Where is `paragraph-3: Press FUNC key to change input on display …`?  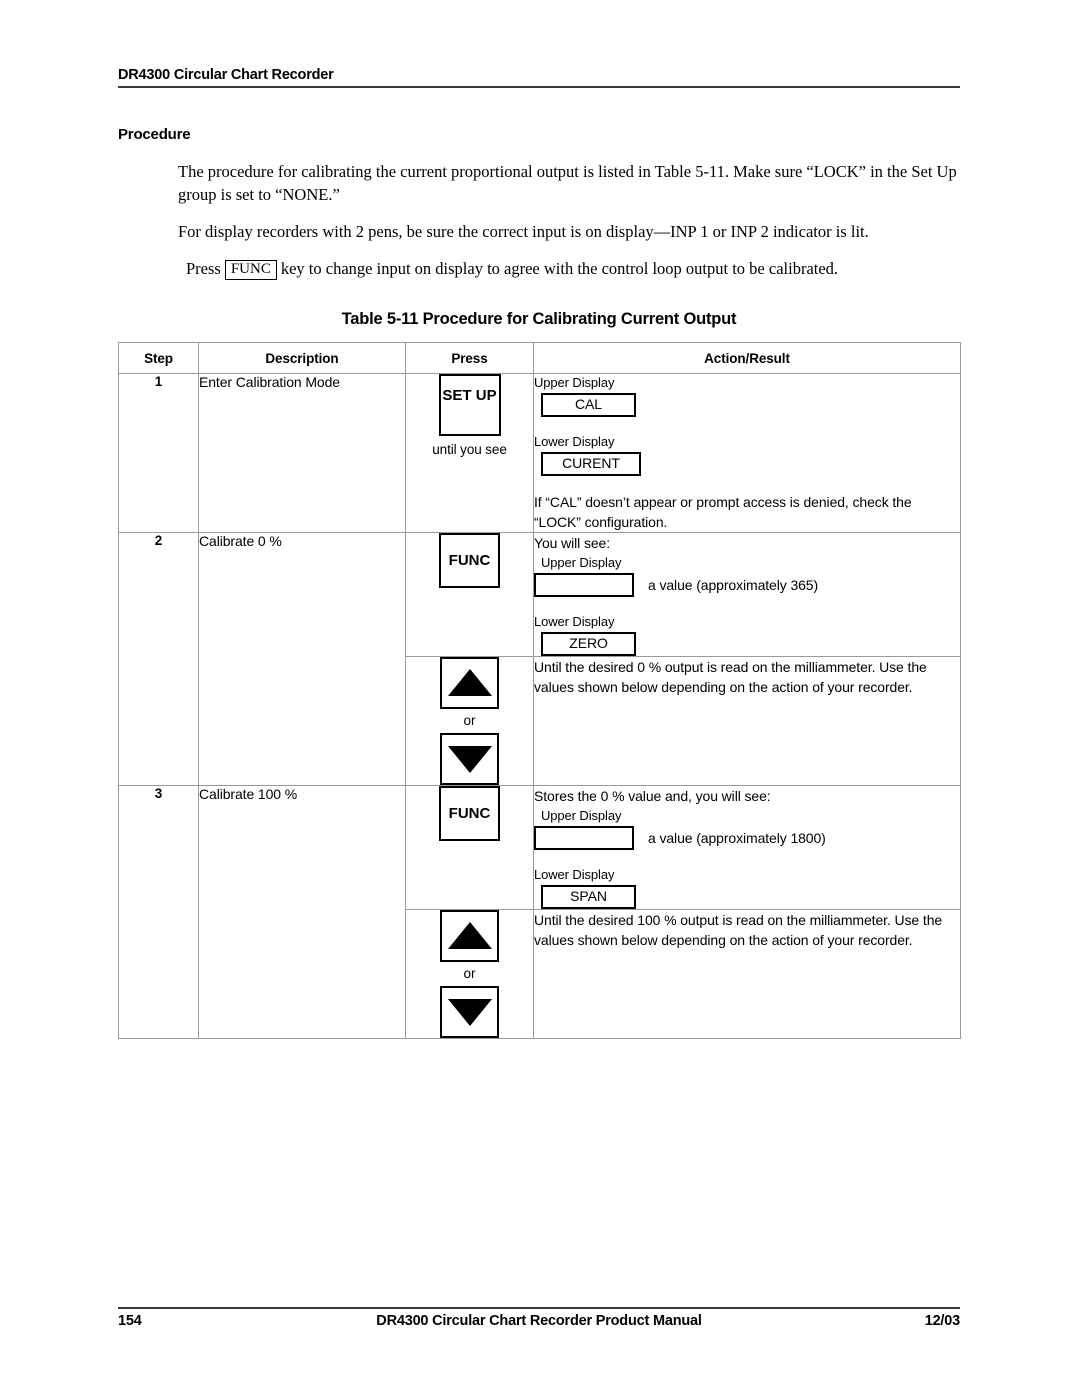
paragraph-3: Press FUNC key to change input on display … is located at coordinates (573, 268).